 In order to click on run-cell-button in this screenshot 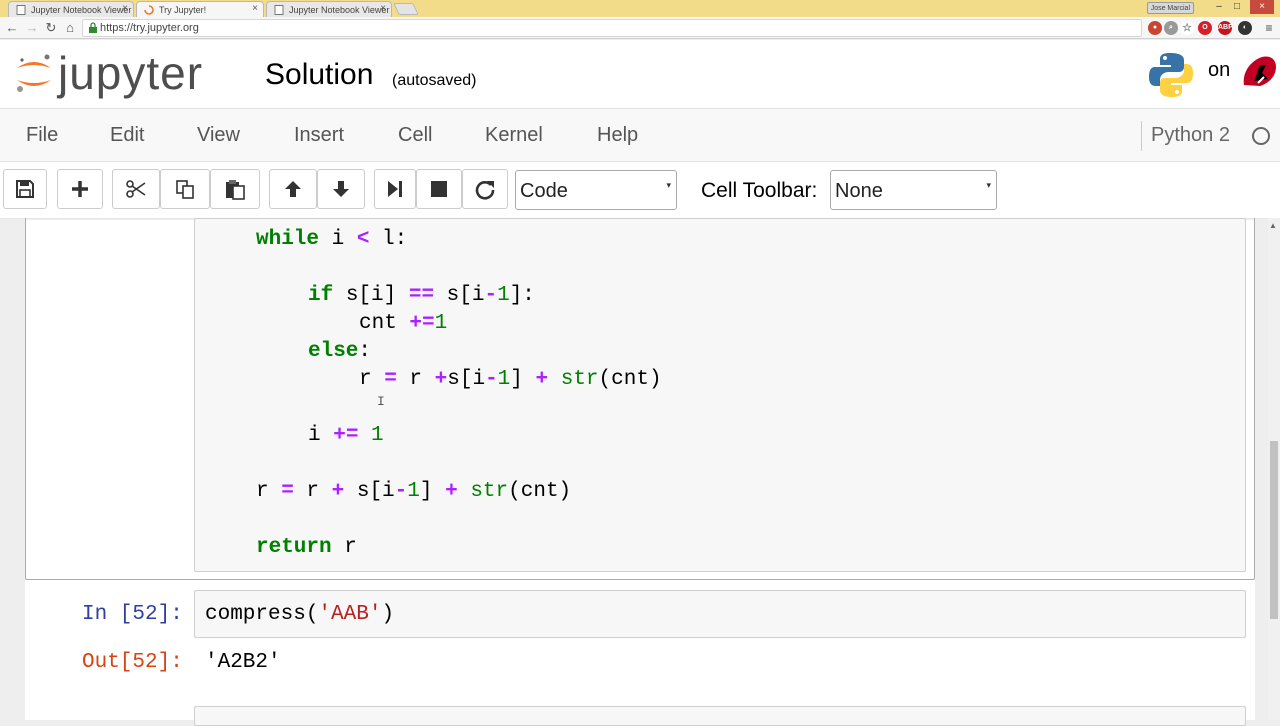, I will do `click(395, 189)`.